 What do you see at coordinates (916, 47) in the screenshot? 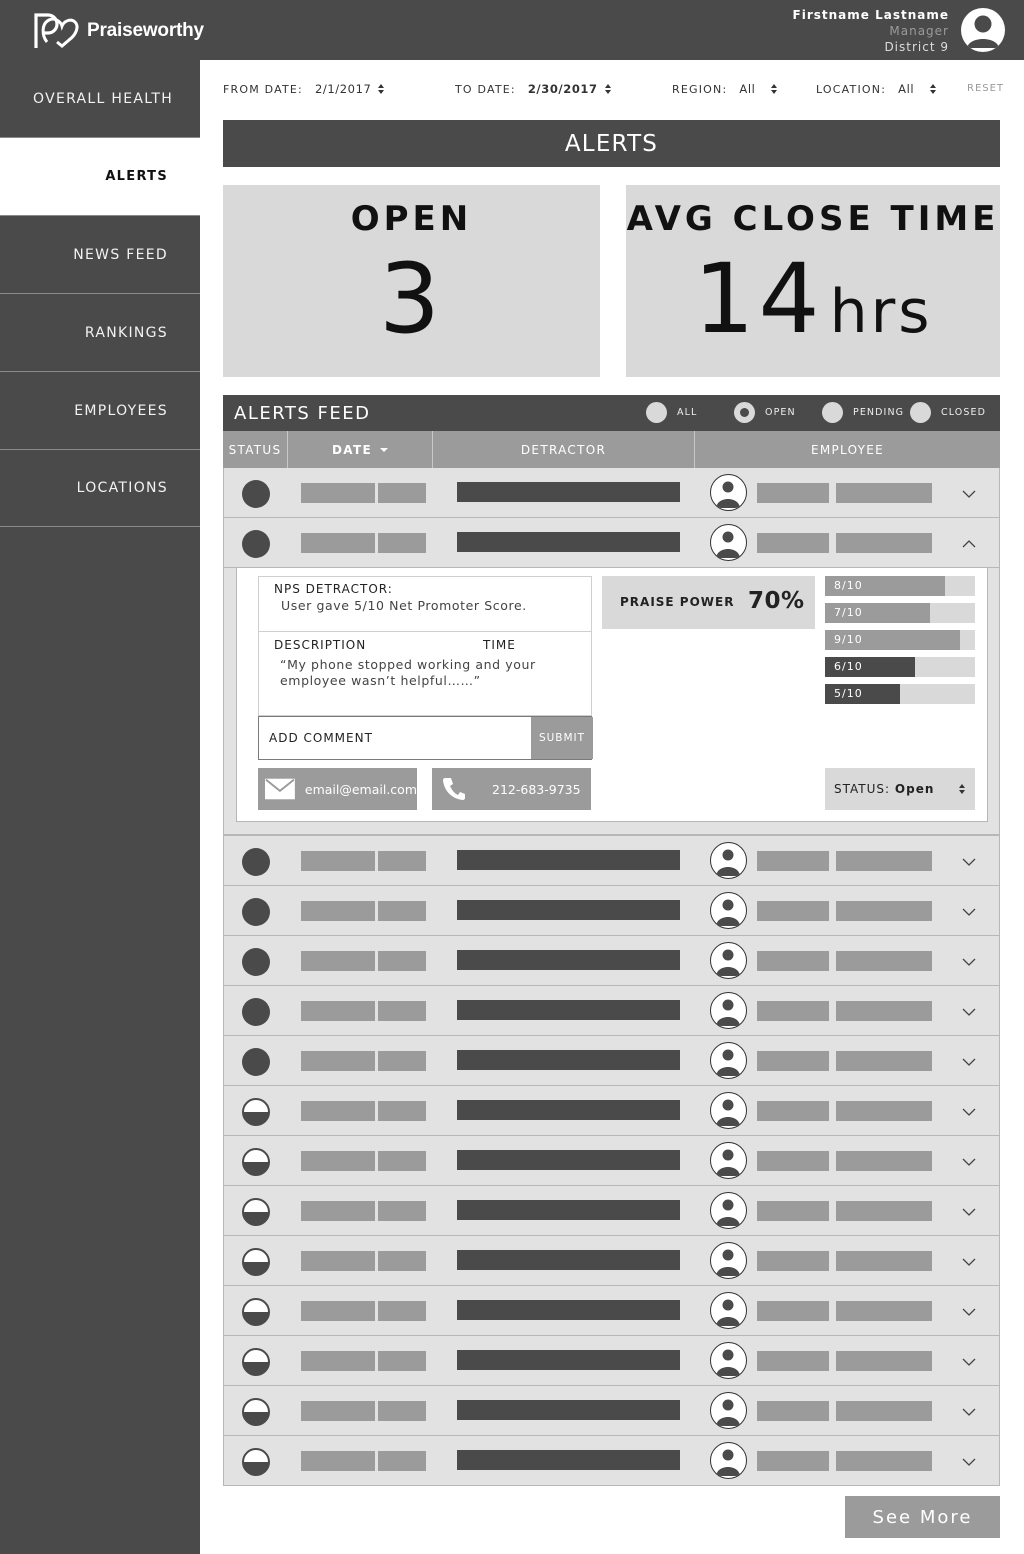
I see `user-district: District 9` at bounding box center [916, 47].